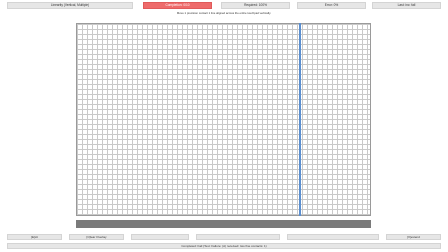  I want to click on error-label: Error: 0%, so click(331, 5).